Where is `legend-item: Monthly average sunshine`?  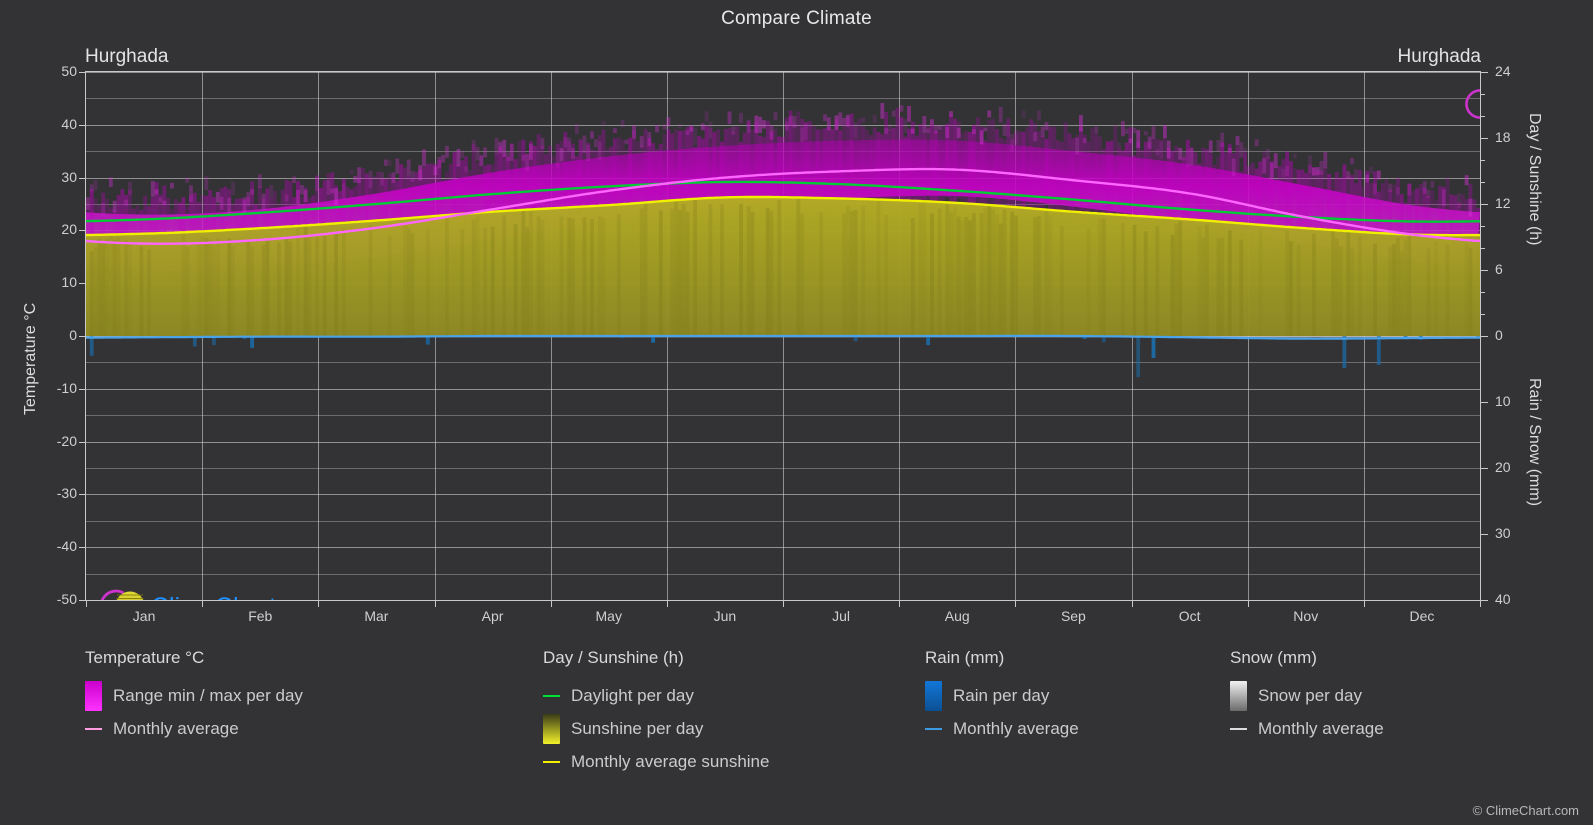 legend-item: Monthly average sunshine is located at coordinates (656, 761).